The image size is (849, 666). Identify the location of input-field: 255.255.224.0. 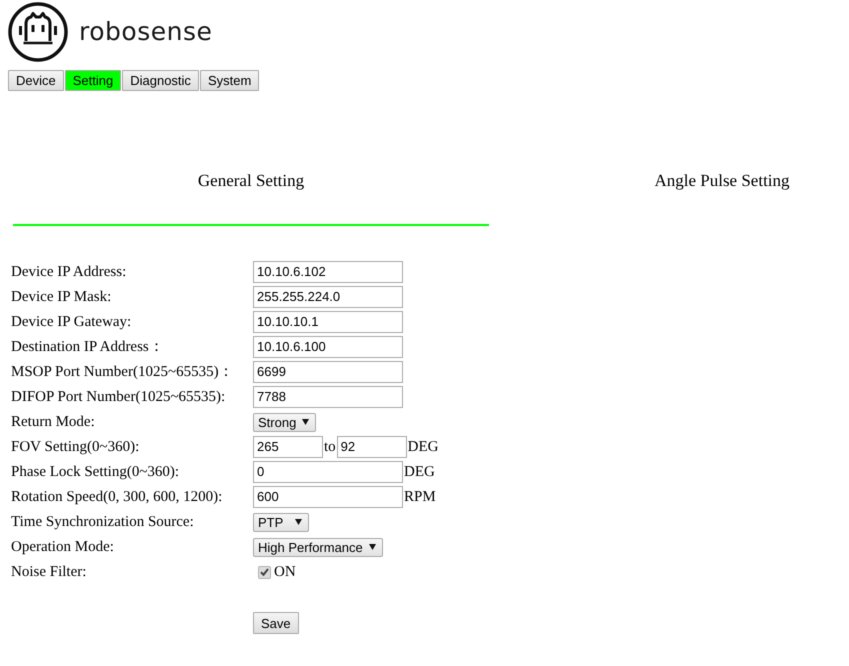
(328, 297).